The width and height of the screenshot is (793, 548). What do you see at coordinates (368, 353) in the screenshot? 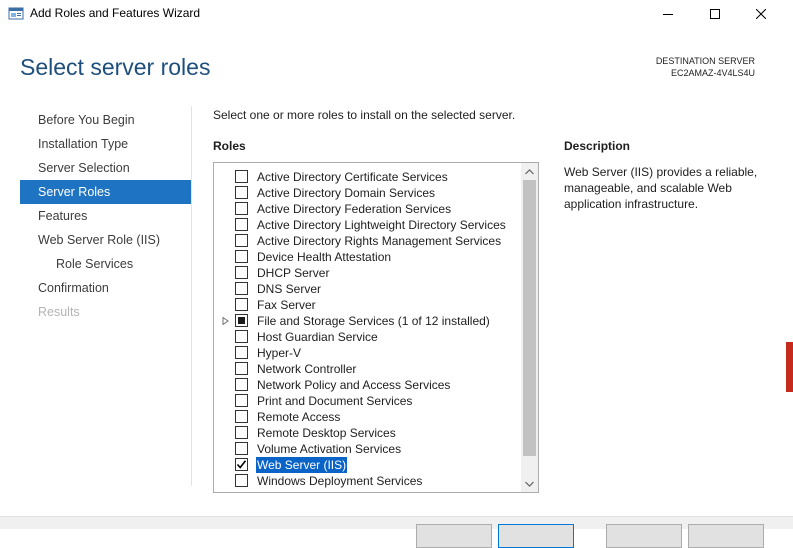
I see `role-row: Hyper-V` at bounding box center [368, 353].